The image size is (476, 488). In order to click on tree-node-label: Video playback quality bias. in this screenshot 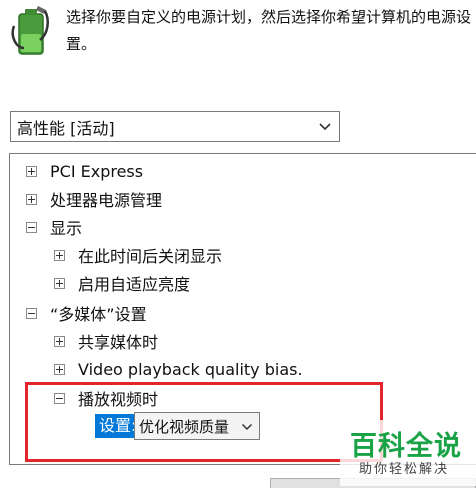, I will do `click(190, 369)`.